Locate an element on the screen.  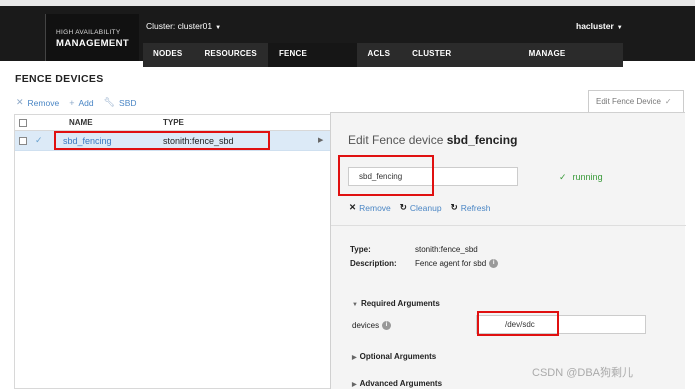
annotation-highlight-name-field is located at coordinates (386, 175).